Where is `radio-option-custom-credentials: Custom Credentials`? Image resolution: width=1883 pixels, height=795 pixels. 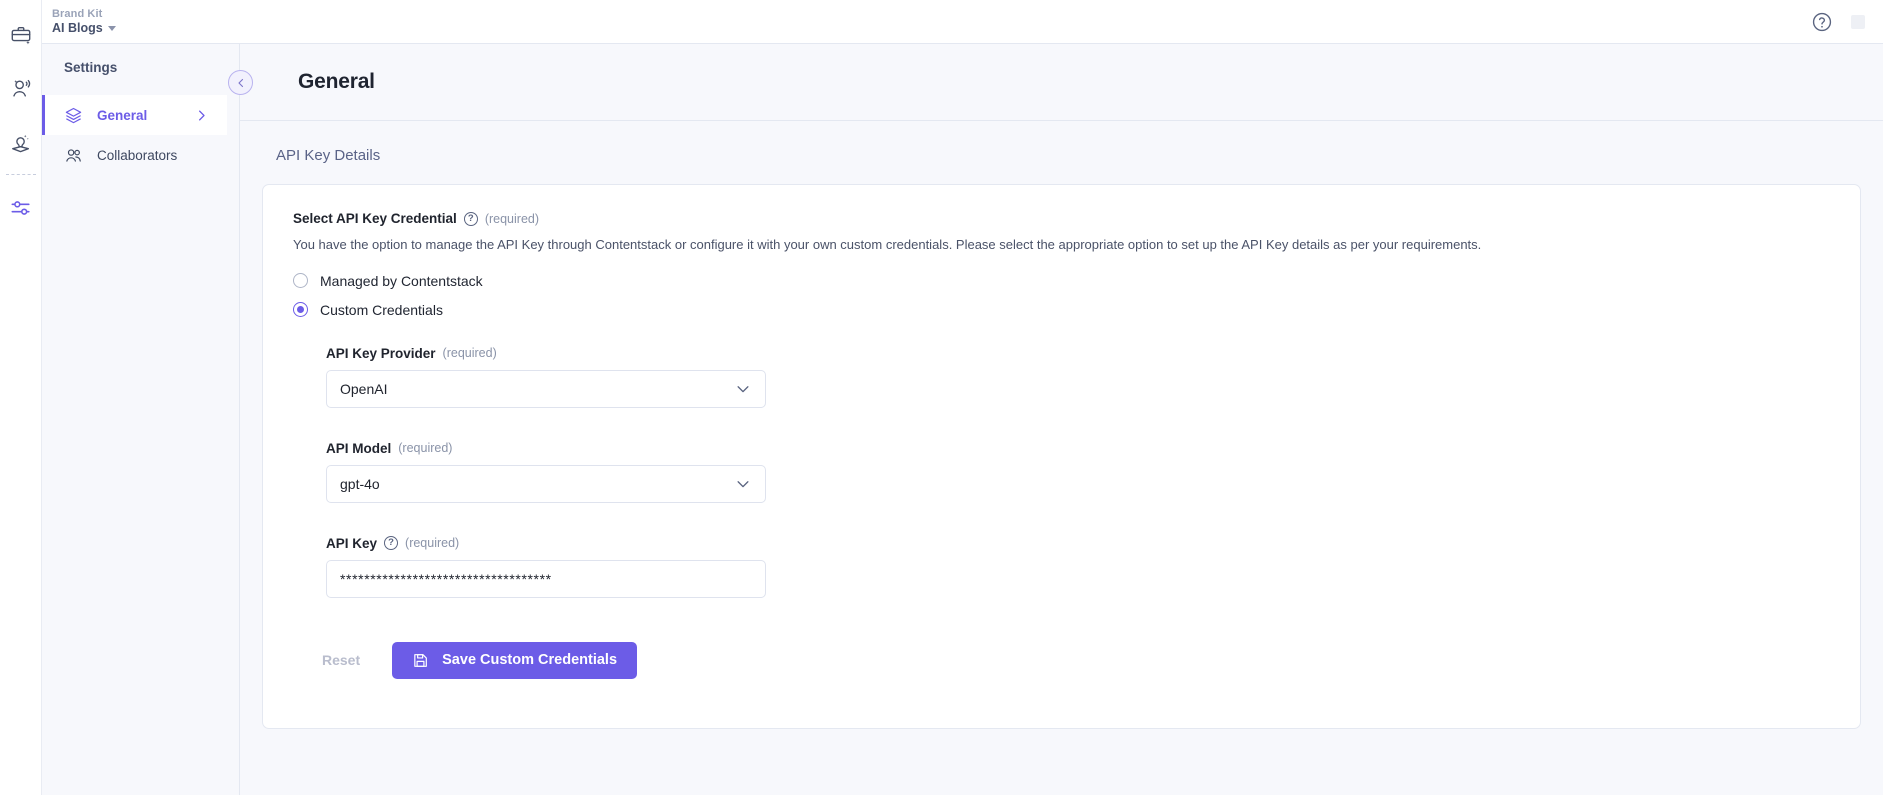 radio-option-custom-credentials: Custom Credentials is located at coordinates (1061, 310).